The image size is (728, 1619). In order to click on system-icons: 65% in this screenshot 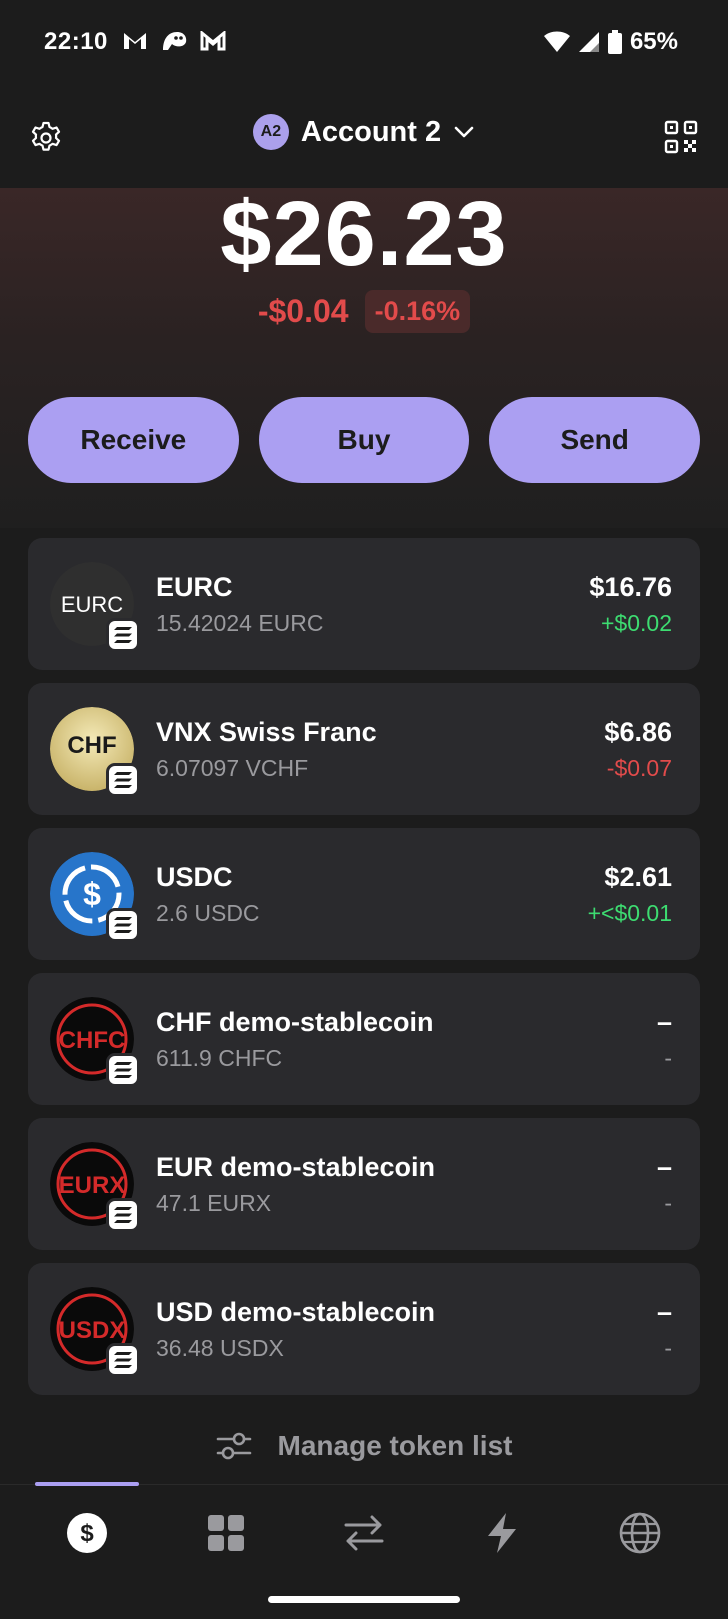, I will do `click(610, 42)`.